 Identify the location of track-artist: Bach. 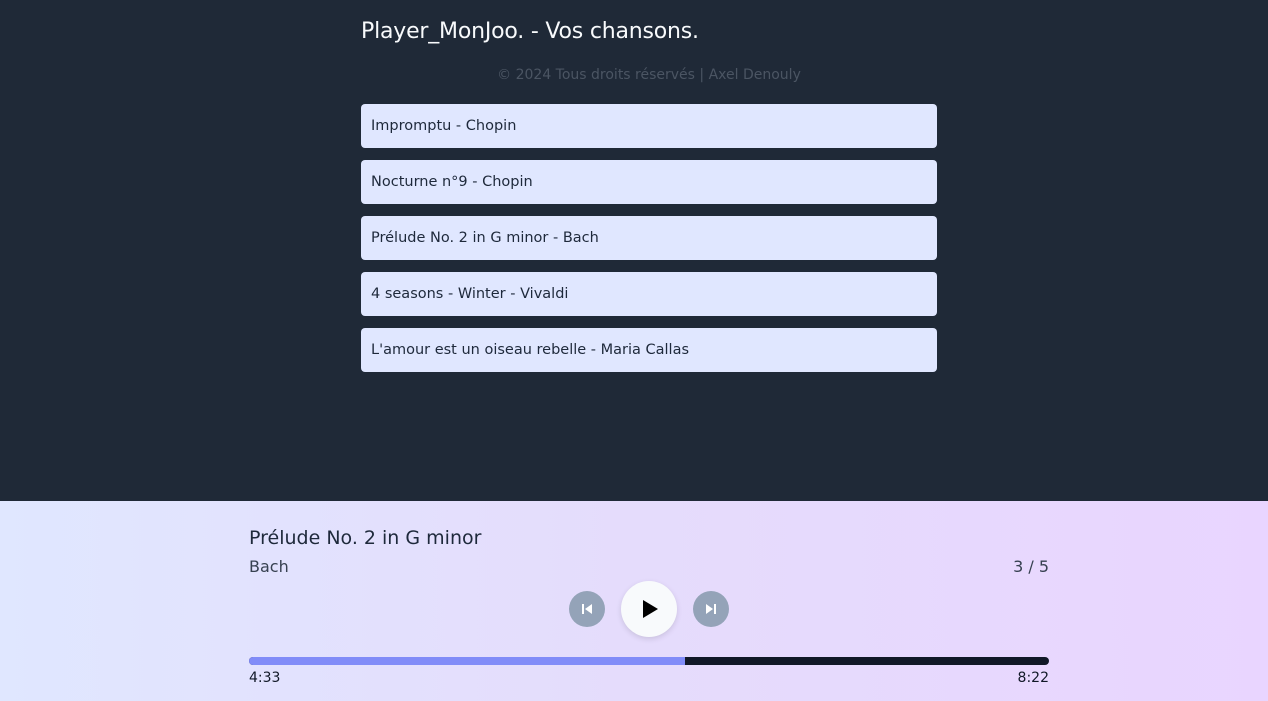
(269, 566).